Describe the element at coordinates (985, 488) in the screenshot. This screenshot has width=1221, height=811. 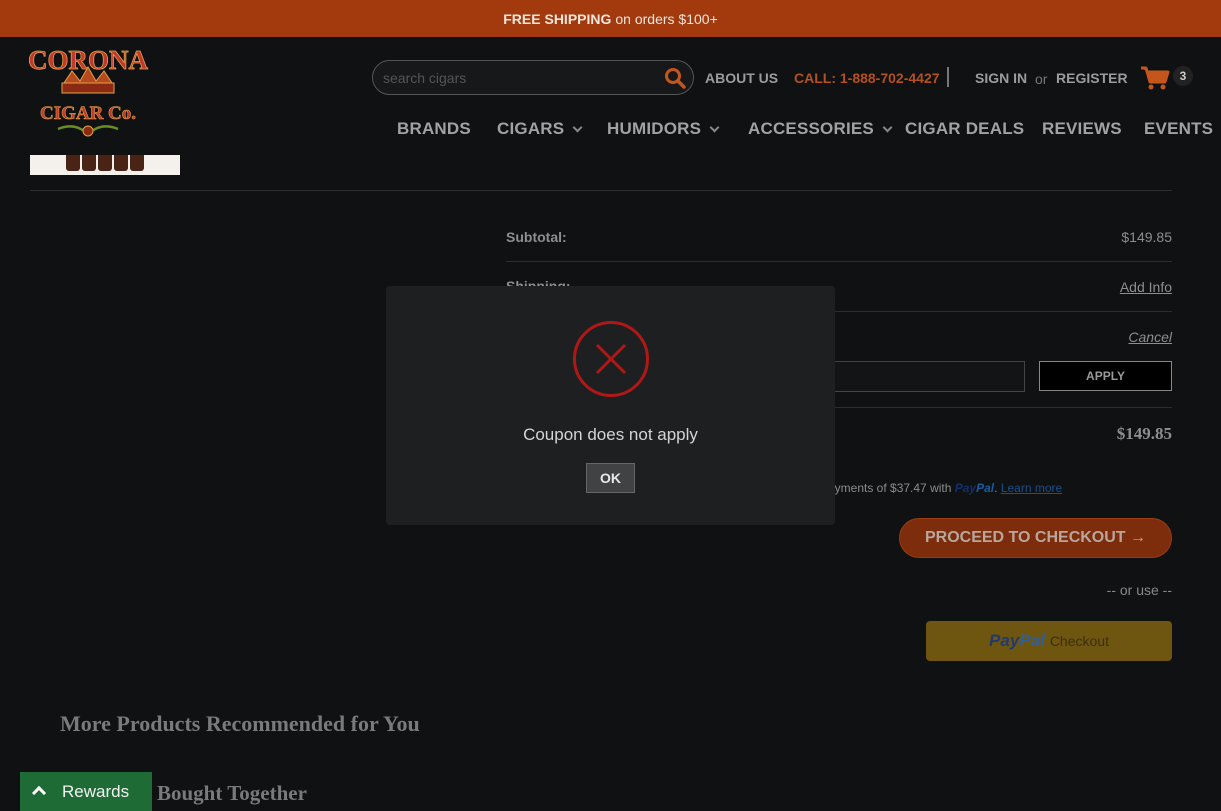
I see `paypal-mini-b: Pal` at that location.